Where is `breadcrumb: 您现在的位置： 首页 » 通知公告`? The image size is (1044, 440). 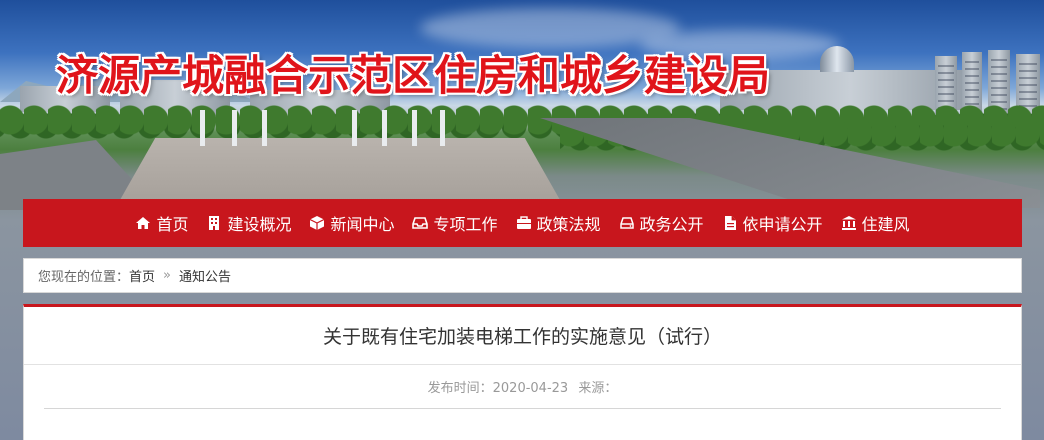 breadcrumb: 您现在的位置： 首页 » 通知公告 is located at coordinates (522, 275).